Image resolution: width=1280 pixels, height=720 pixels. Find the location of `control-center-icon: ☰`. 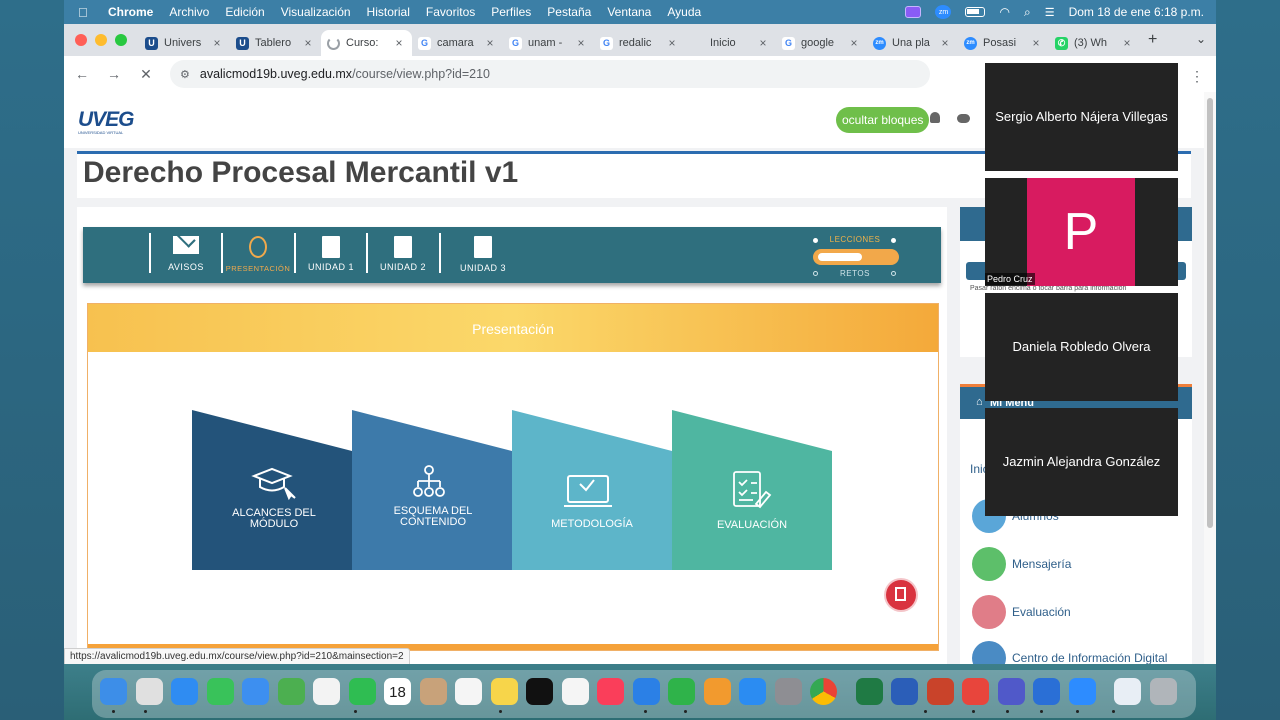

control-center-icon: ☰ is located at coordinates (1050, 12).